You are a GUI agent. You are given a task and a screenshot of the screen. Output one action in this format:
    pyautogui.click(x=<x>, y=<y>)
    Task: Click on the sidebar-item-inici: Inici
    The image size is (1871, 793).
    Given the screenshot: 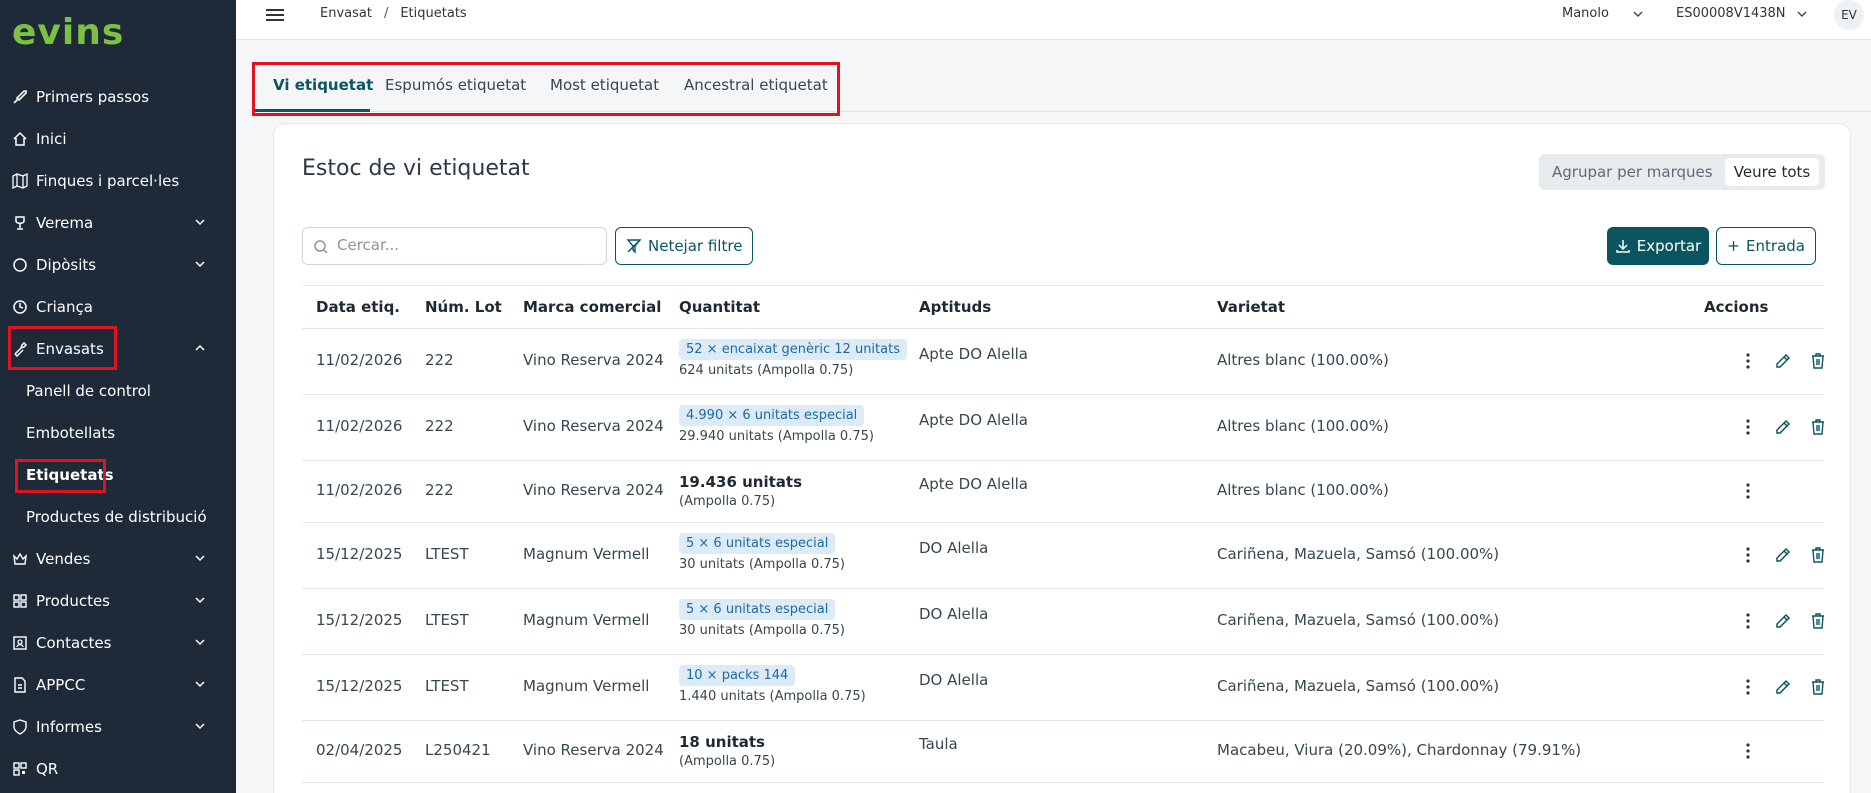 What is the action you would take?
    pyautogui.click(x=118, y=139)
    